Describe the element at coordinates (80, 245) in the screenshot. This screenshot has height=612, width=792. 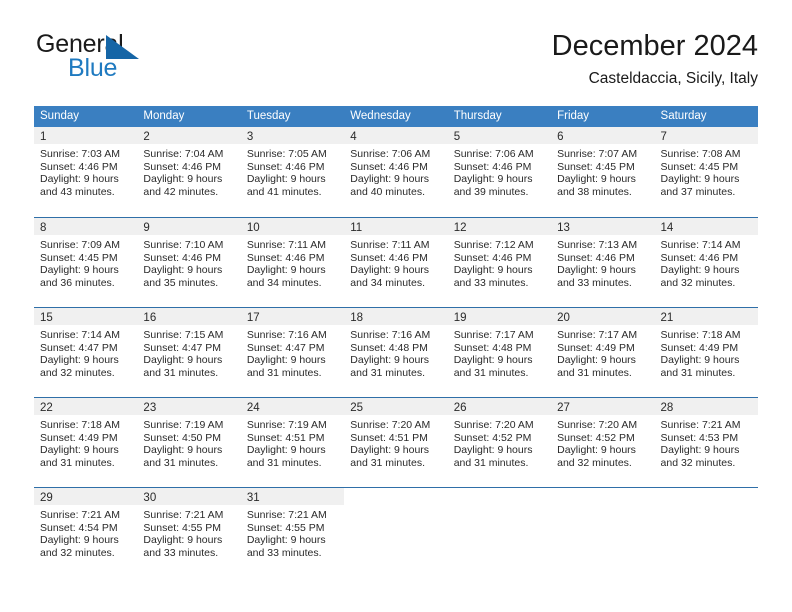
I see `sunrise-text: Sunrise: 7:09 AM` at that location.